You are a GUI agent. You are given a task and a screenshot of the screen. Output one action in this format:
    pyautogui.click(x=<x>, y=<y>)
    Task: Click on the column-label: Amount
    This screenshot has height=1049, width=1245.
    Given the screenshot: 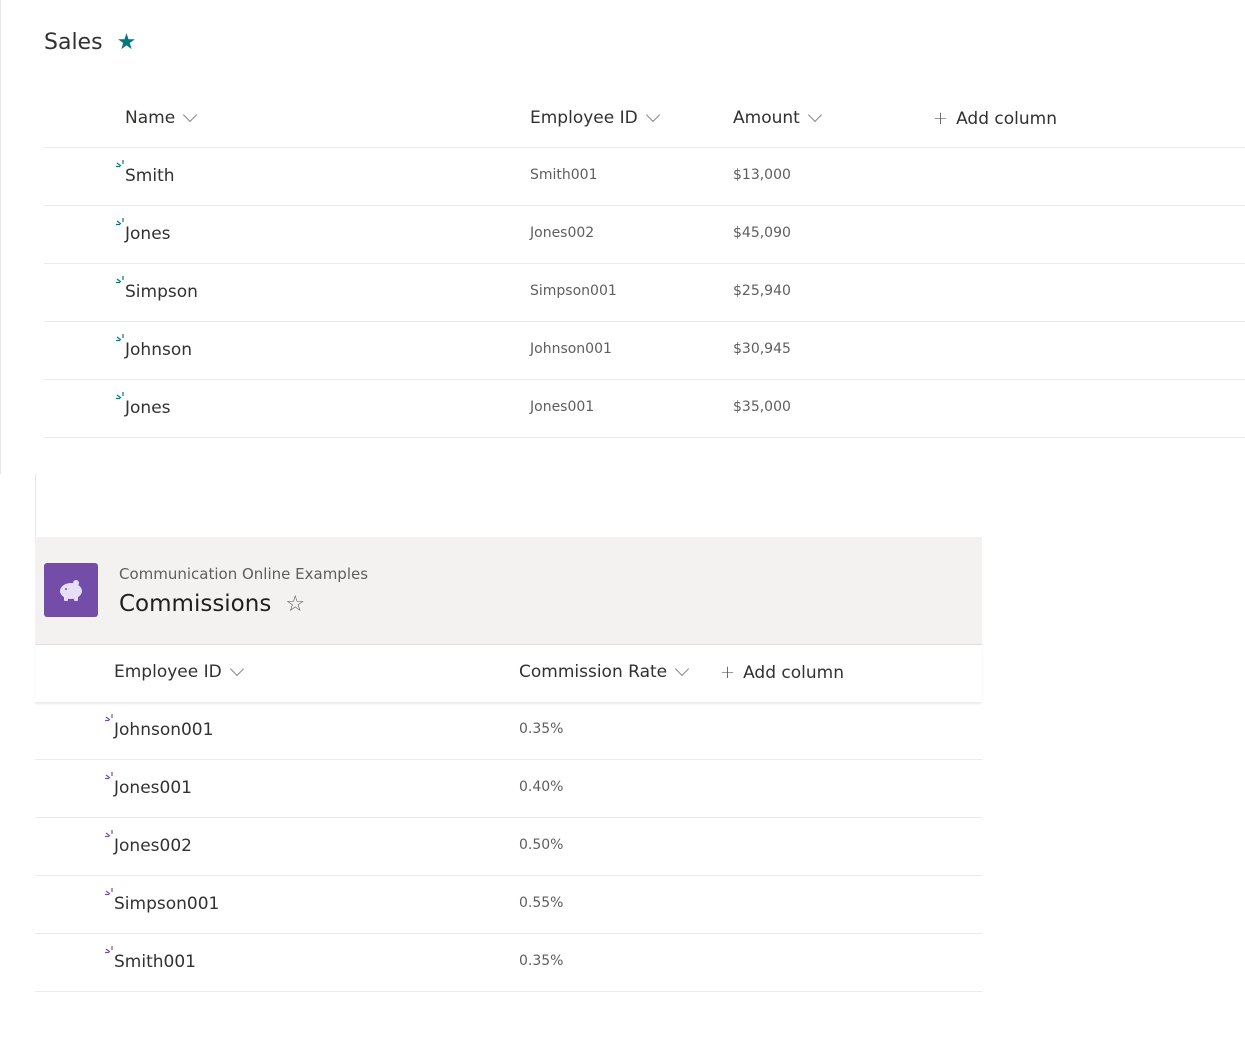 What is the action you would take?
    pyautogui.click(x=766, y=118)
    